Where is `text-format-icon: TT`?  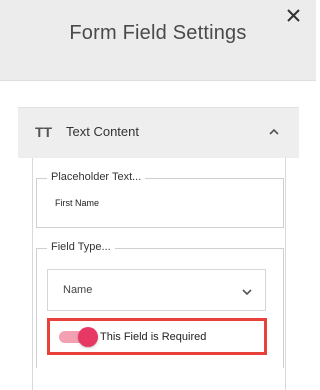
text-format-icon: TT is located at coordinates (44, 132).